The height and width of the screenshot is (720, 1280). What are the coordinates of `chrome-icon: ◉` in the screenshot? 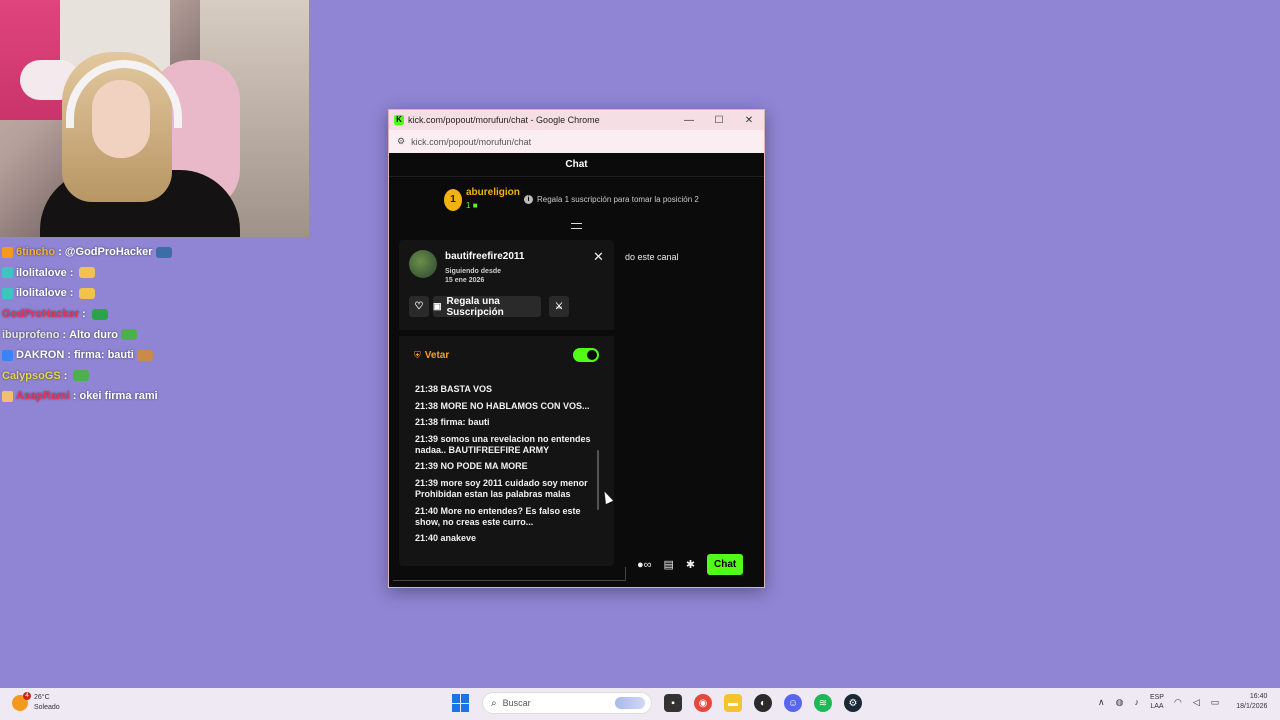 It's located at (703, 703).